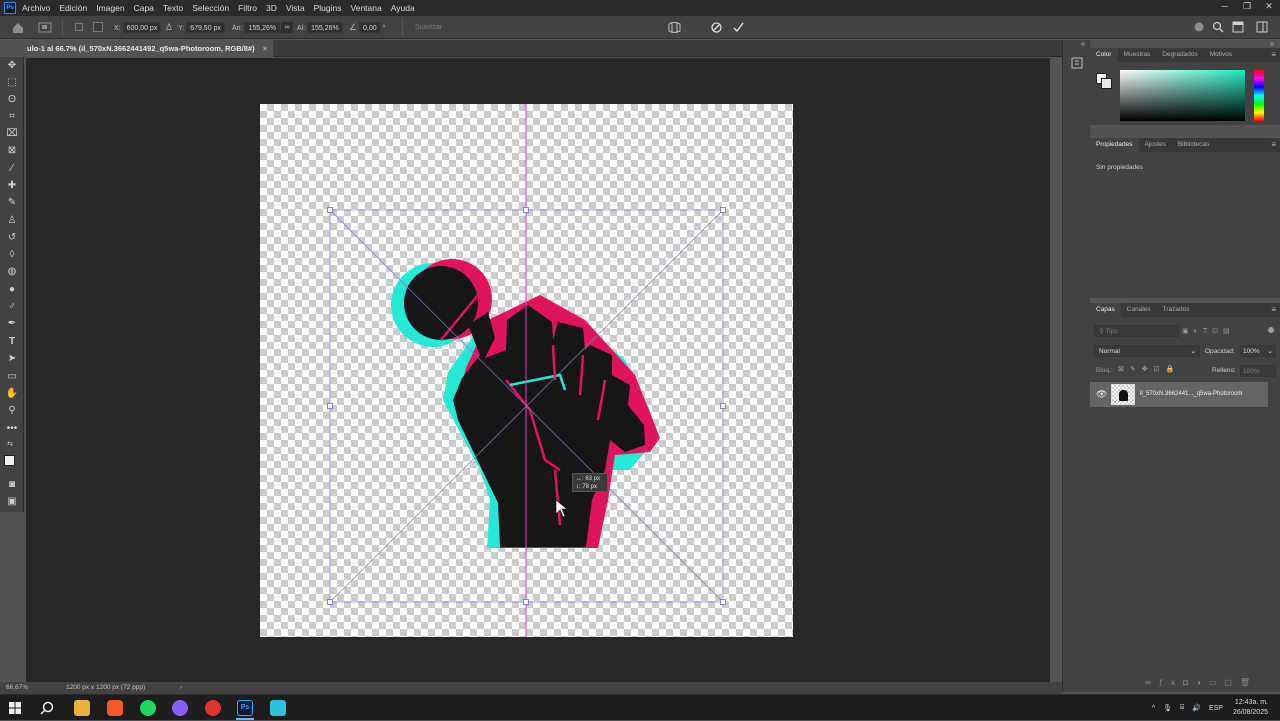 The width and height of the screenshot is (1280, 721). What do you see at coordinates (106, 687) in the screenshot?
I see `document-size: 1200 px x 1200 px (72 ppp)` at bounding box center [106, 687].